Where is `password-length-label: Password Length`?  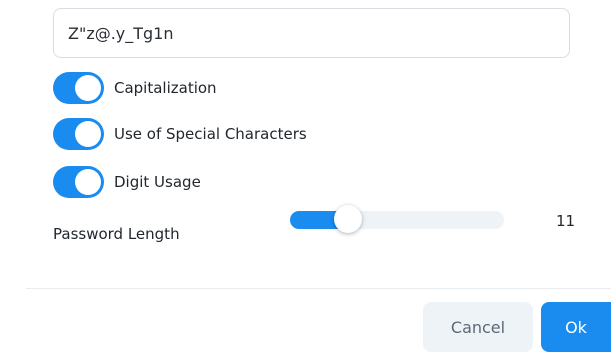 password-length-label: Password Length is located at coordinates (116, 234).